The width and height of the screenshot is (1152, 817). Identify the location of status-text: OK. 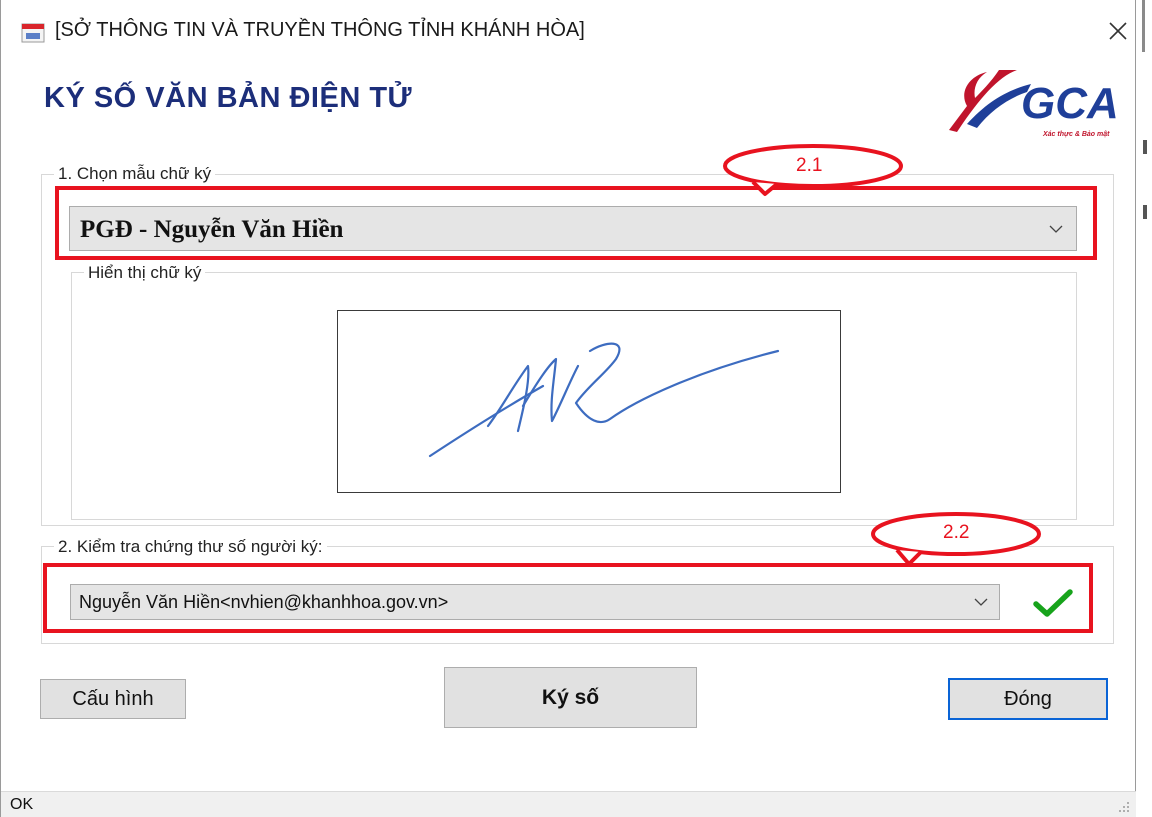
(22, 804).